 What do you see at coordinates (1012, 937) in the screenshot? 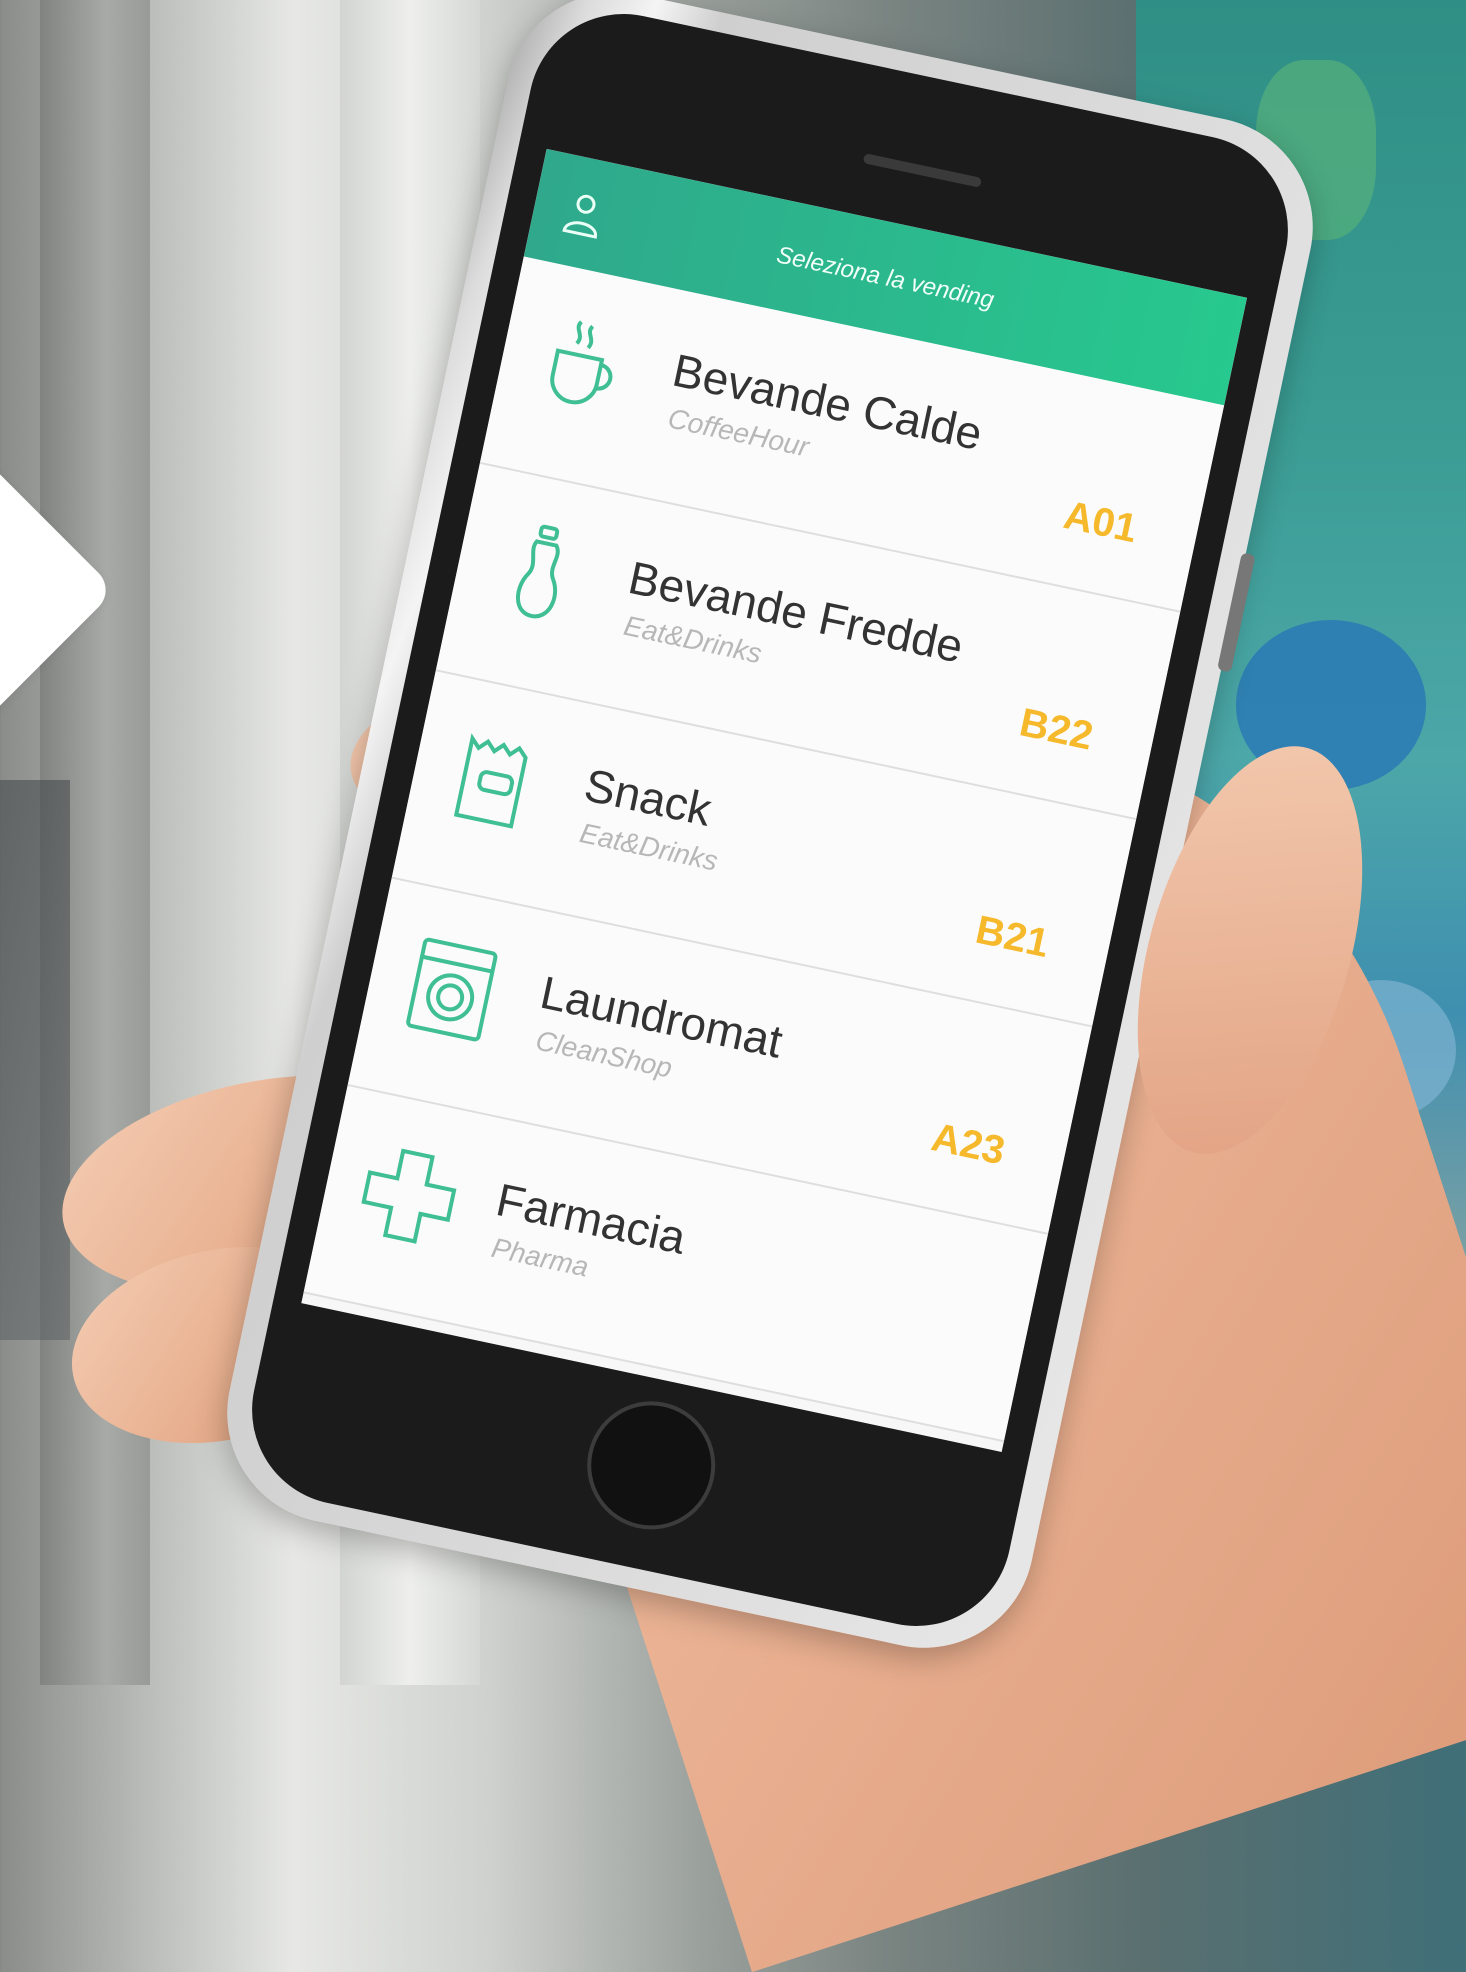
I see `vending-code: B21` at bounding box center [1012, 937].